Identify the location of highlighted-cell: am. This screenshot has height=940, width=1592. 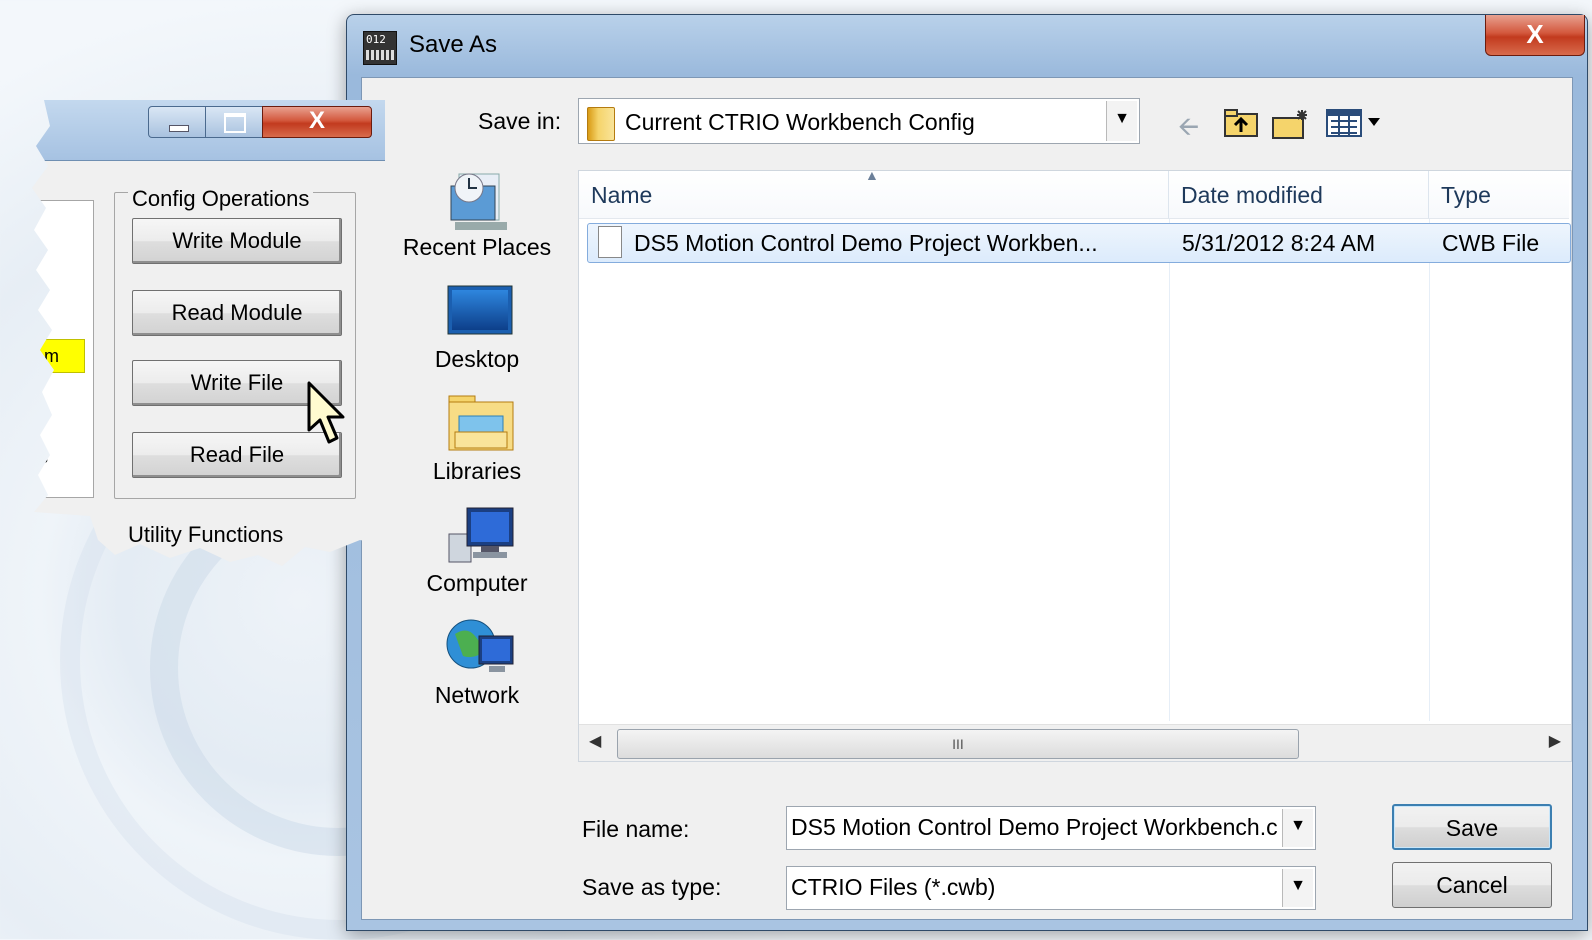
(58, 356).